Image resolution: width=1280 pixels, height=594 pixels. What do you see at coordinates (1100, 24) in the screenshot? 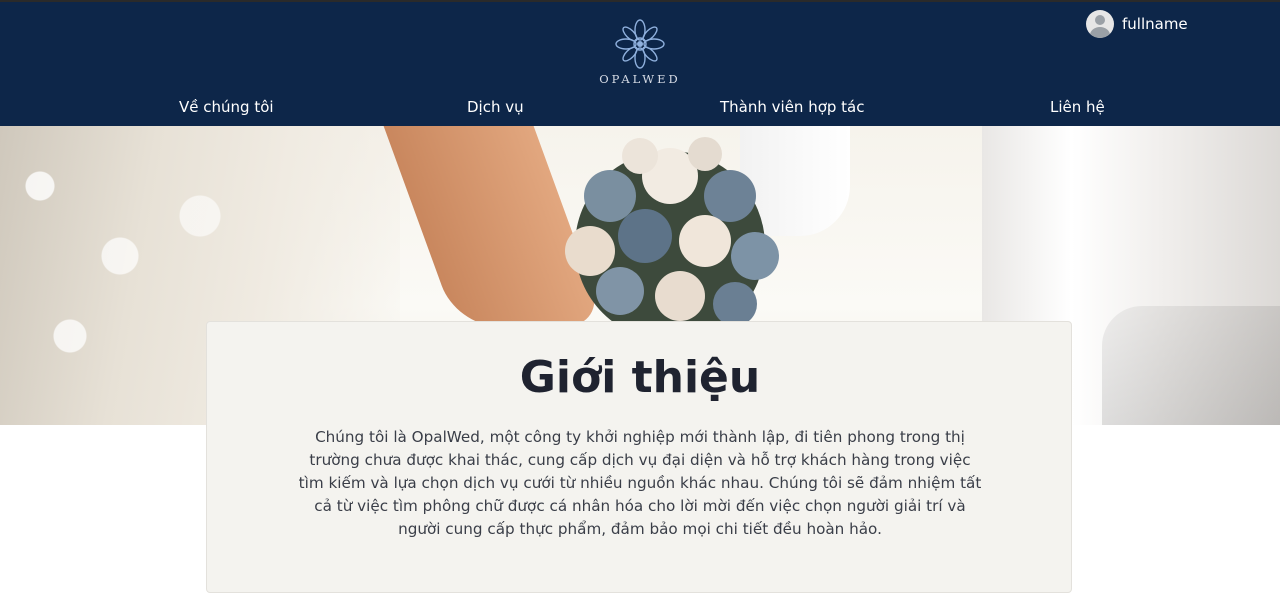
I see `user-avatar-icon` at bounding box center [1100, 24].